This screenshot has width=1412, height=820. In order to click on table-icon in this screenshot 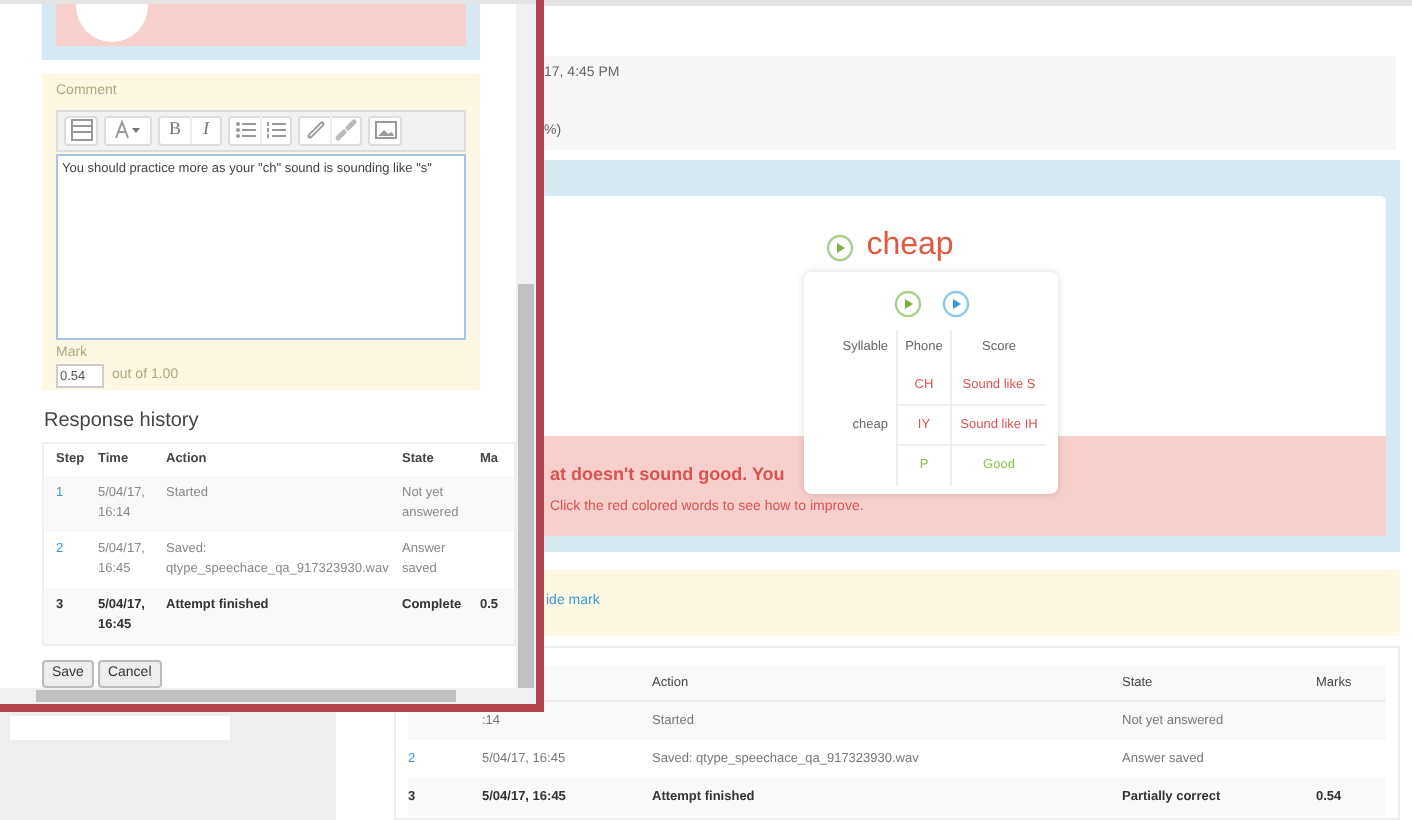, I will do `click(81, 130)`.